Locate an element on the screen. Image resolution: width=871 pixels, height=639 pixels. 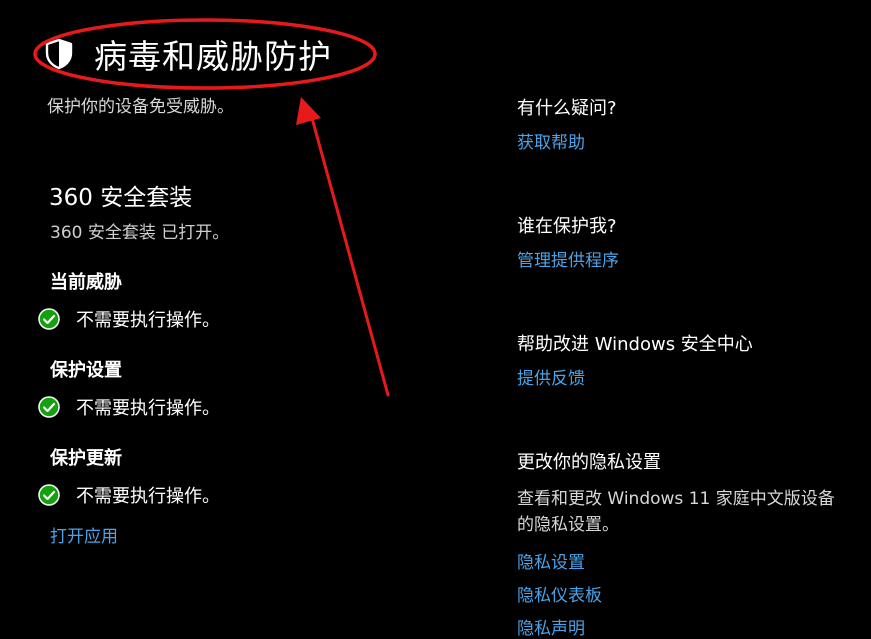
protection-updates-heading: 保护更新 is located at coordinates (86, 458).